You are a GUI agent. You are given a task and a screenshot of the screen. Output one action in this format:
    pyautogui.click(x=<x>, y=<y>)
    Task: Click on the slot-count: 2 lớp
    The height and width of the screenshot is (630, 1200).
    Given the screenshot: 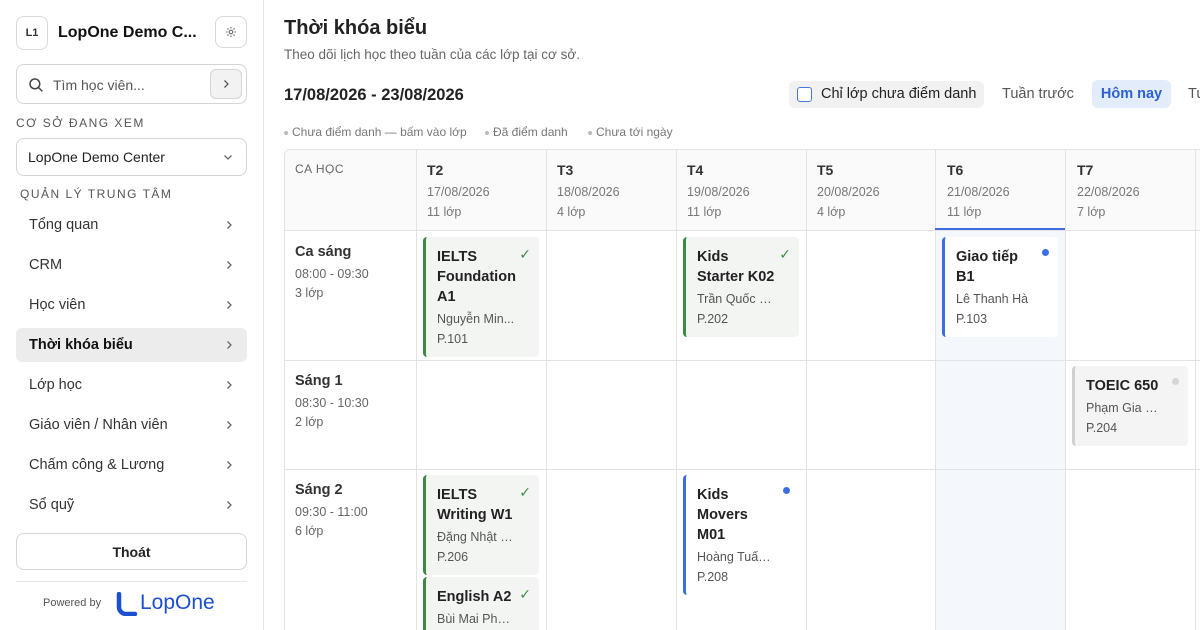 What is the action you would take?
    pyautogui.click(x=309, y=422)
    